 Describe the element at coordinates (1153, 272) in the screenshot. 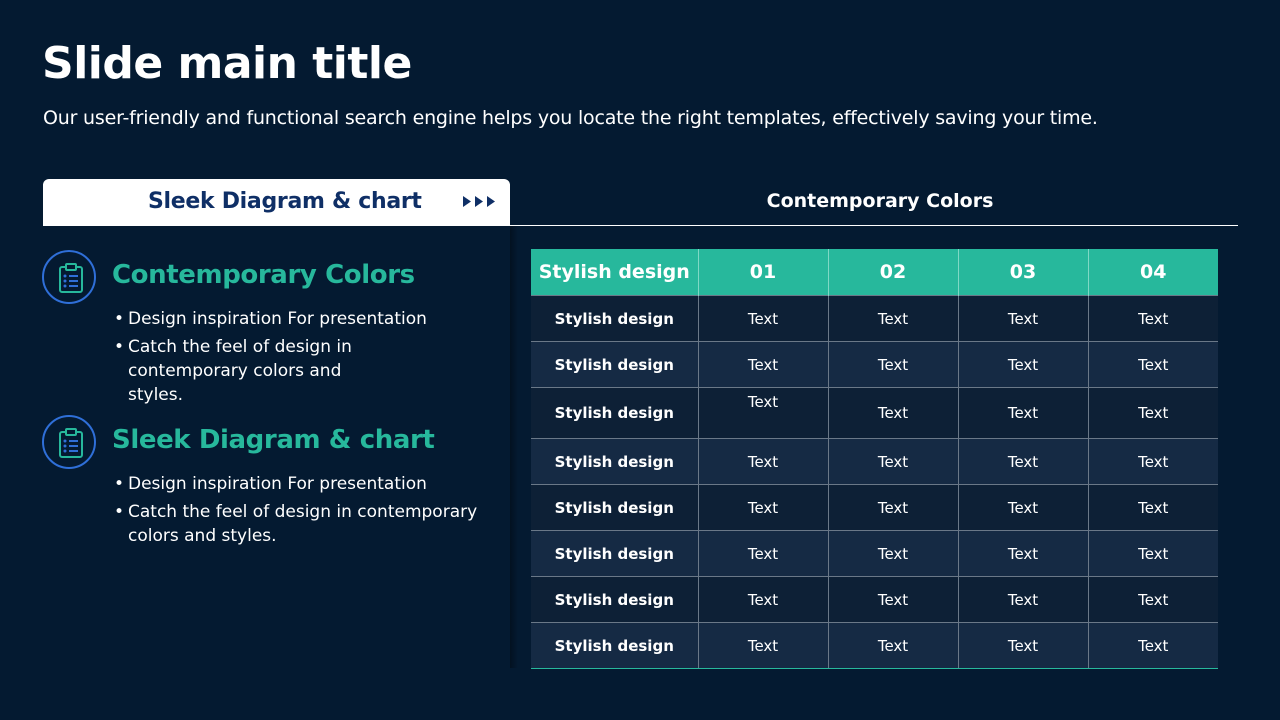

I see `header-cell: 04` at that location.